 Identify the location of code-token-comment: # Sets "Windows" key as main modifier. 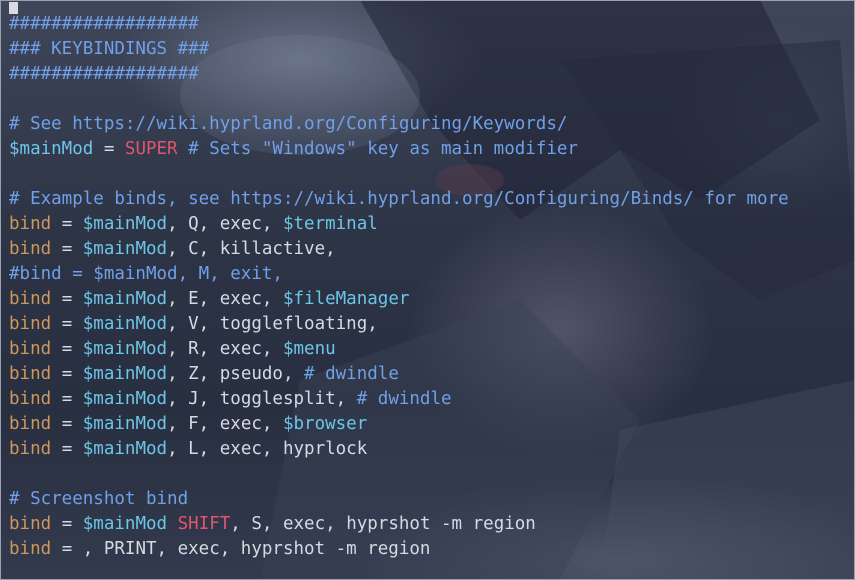
(377, 149).